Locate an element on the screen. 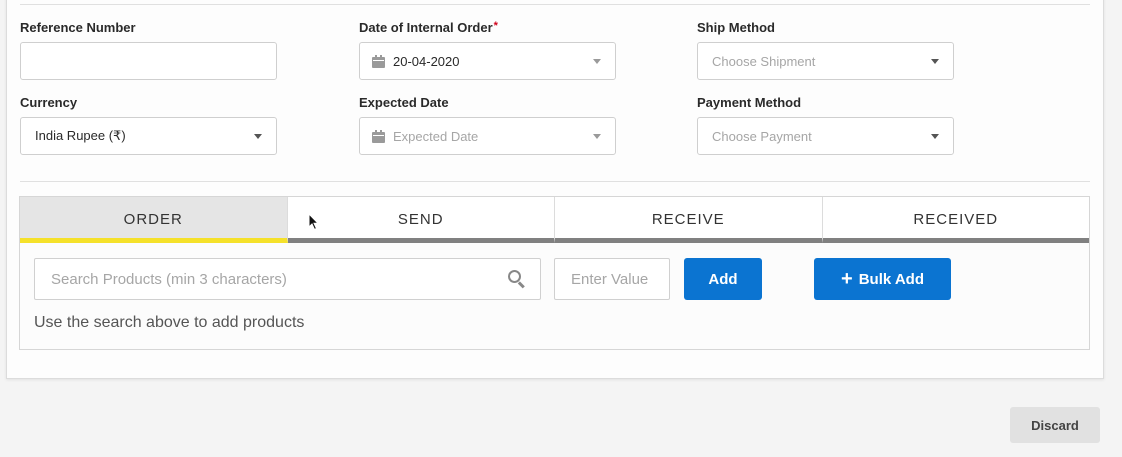  expected-date-picker: Expected Date is located at coordinates (487, 136).